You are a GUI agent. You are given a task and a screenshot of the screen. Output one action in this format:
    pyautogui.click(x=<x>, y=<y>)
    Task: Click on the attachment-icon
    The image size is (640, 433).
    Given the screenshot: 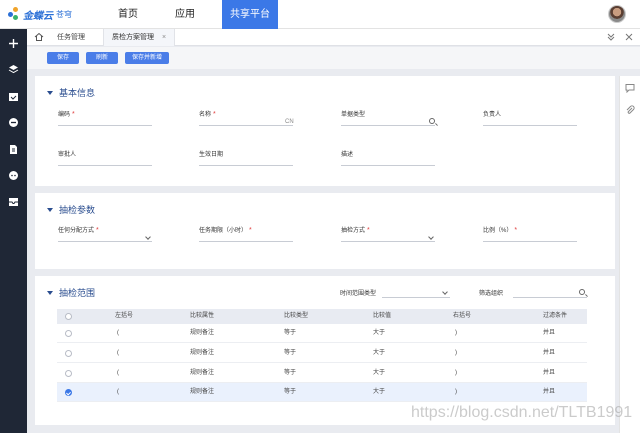 What is the action you would take?
    pyautogui.click(x=630, y=110)
    